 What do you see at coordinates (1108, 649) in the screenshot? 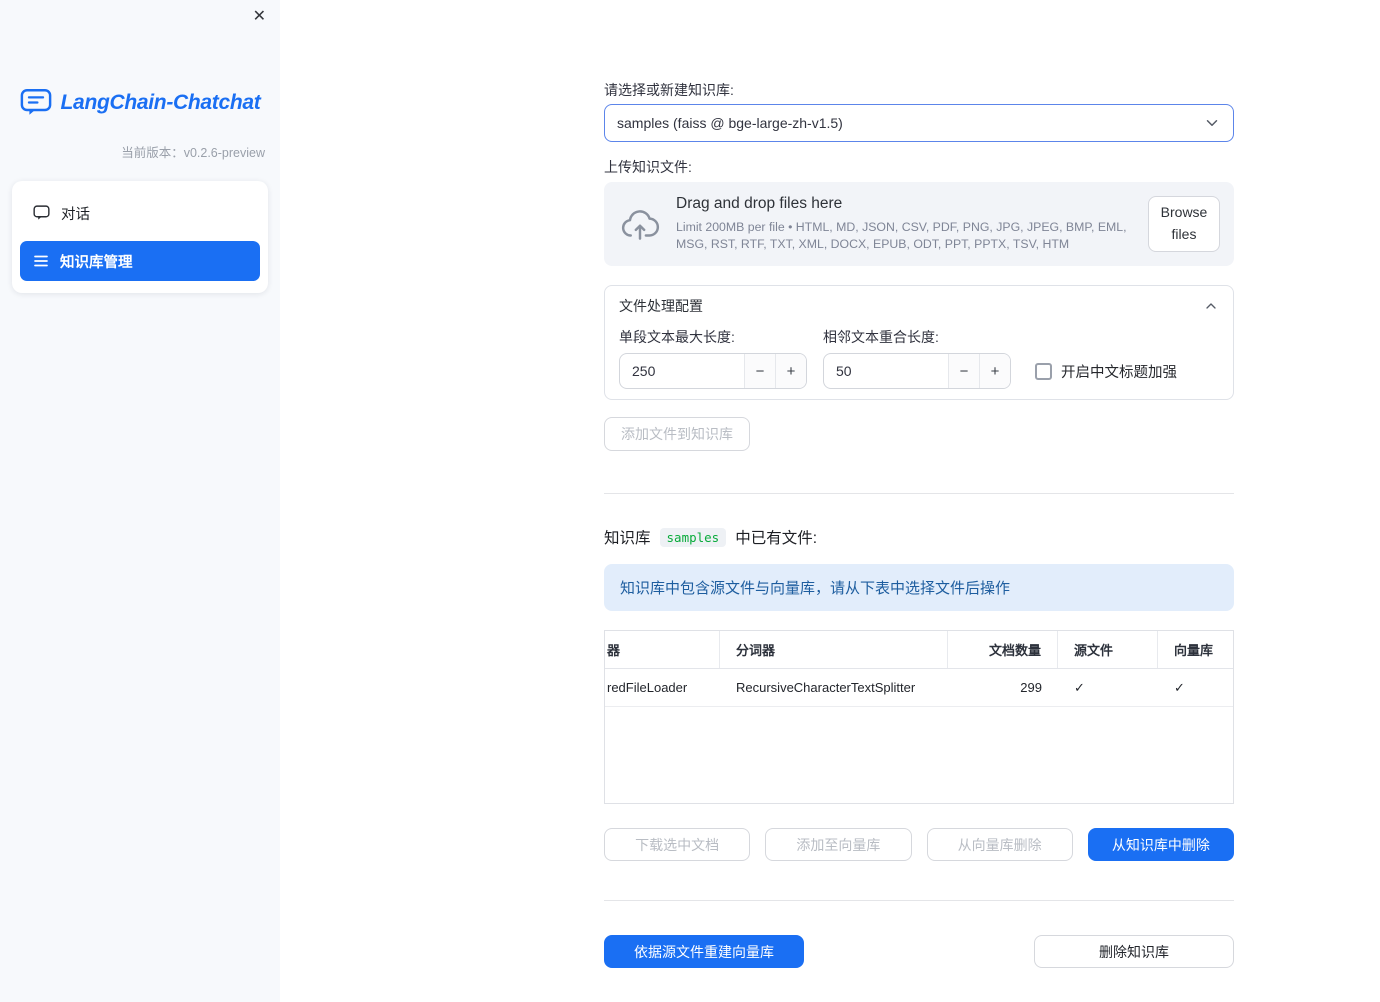
I see `table-header-source-file: 源文件` at bounding box center [1108, 649].